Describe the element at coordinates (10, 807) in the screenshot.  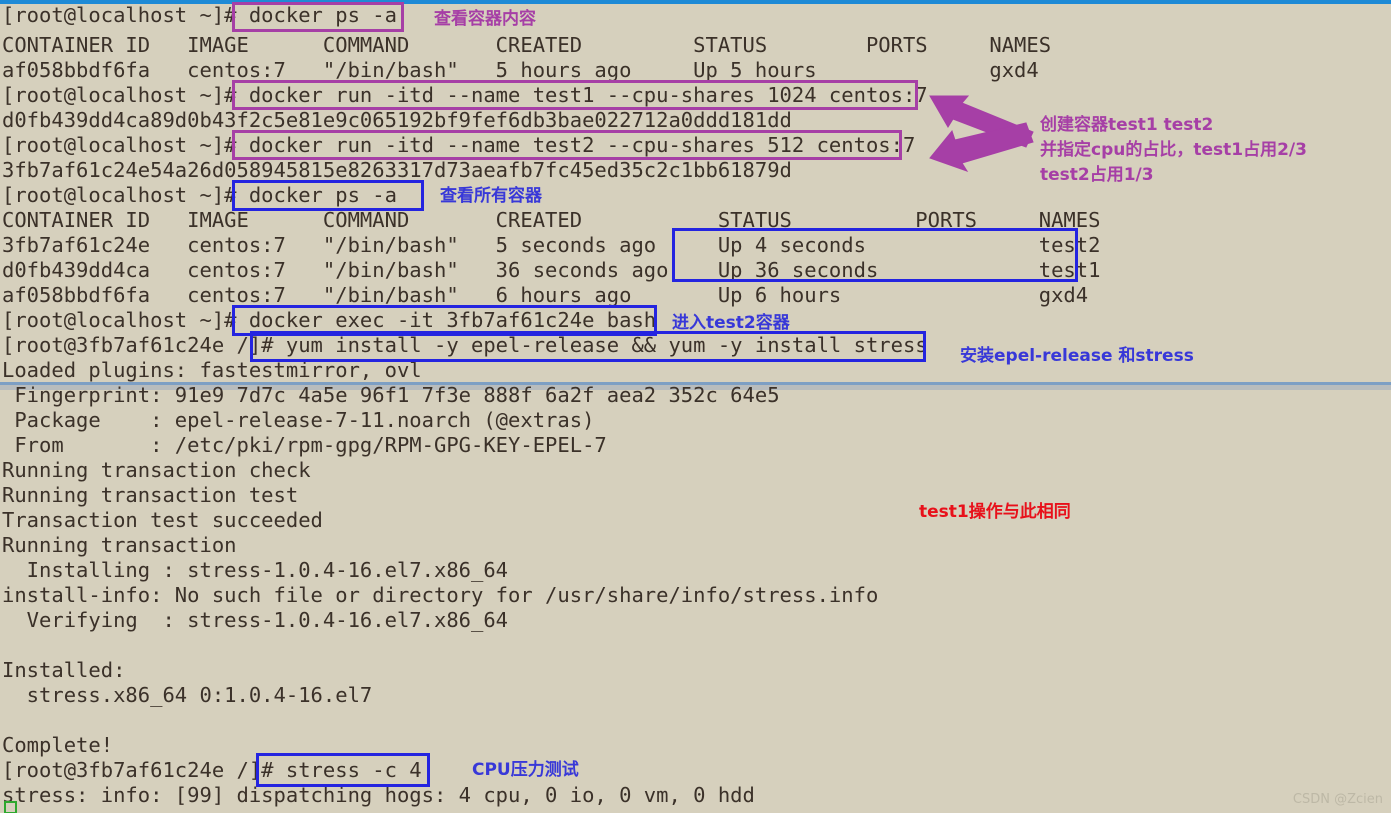
I see `terminal-cursor` at that location.